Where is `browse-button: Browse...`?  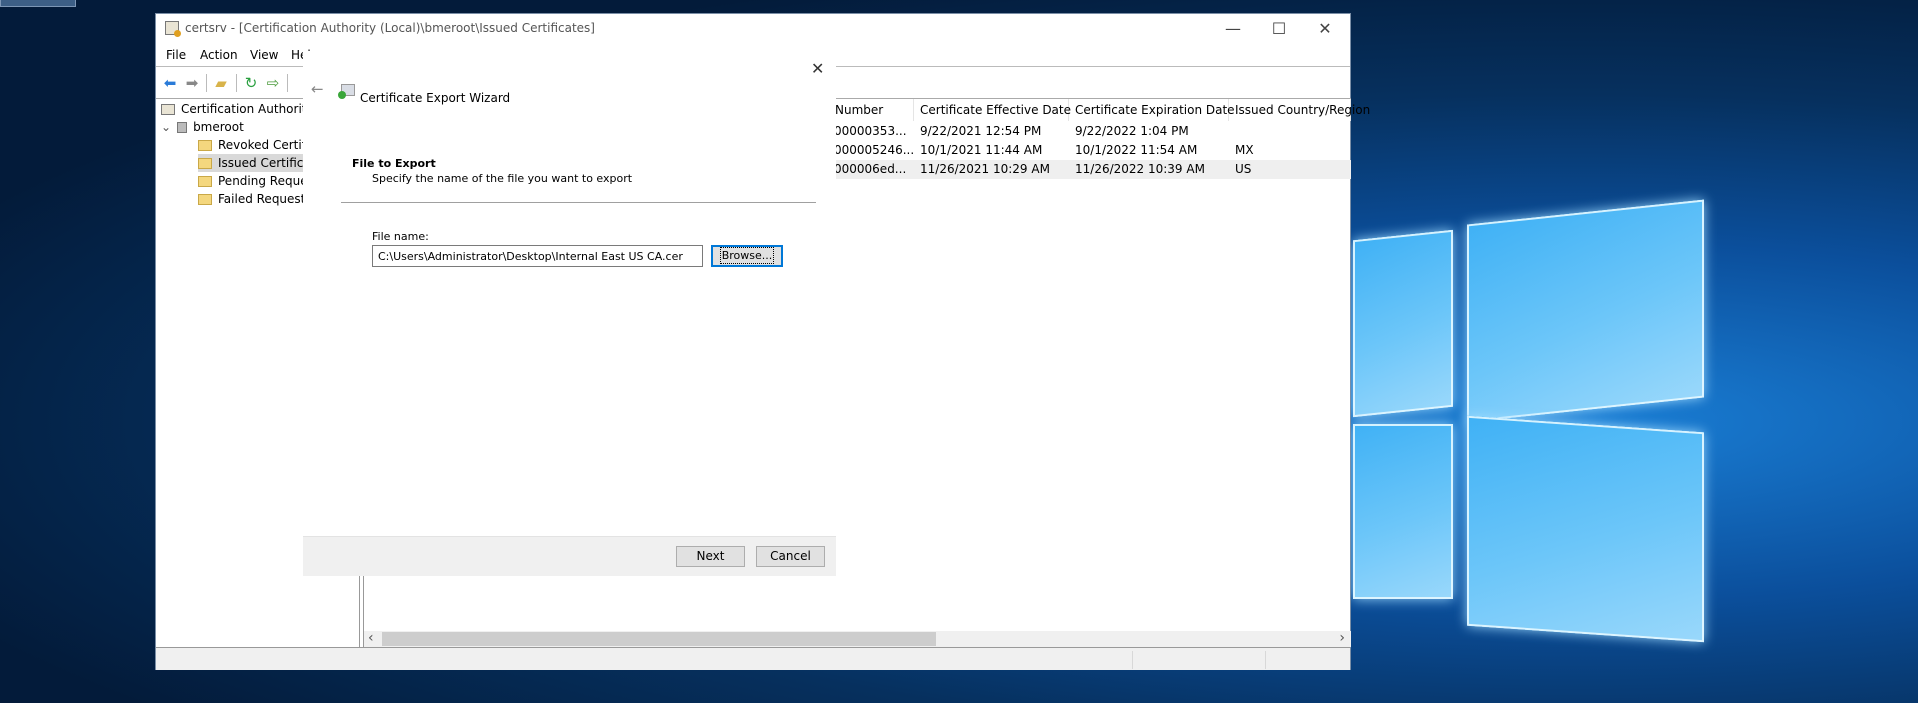 browse-button: Browse... is located at coordinates (747, 256).